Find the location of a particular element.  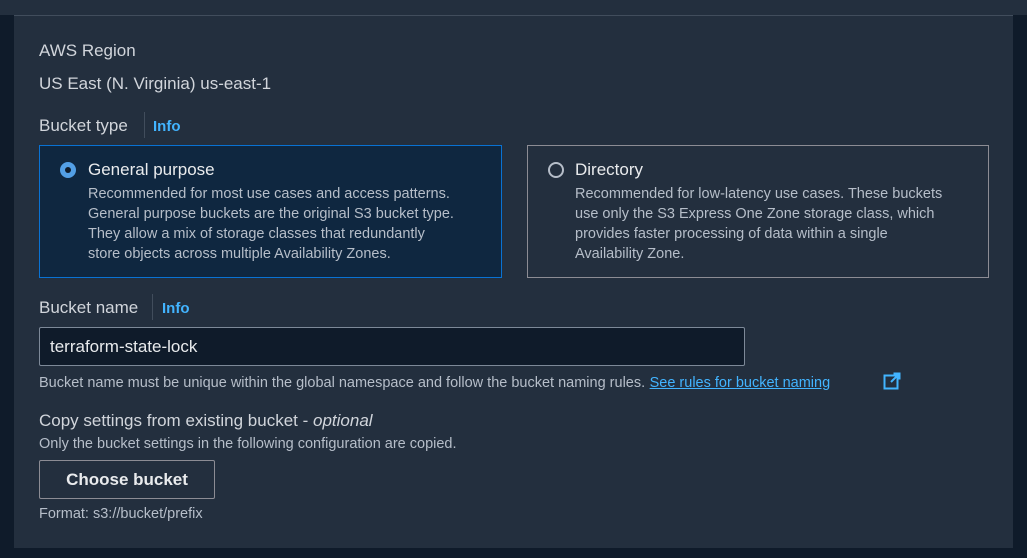

bucket-name-input: terraform-state-lock is located at coordinates (392, 346).